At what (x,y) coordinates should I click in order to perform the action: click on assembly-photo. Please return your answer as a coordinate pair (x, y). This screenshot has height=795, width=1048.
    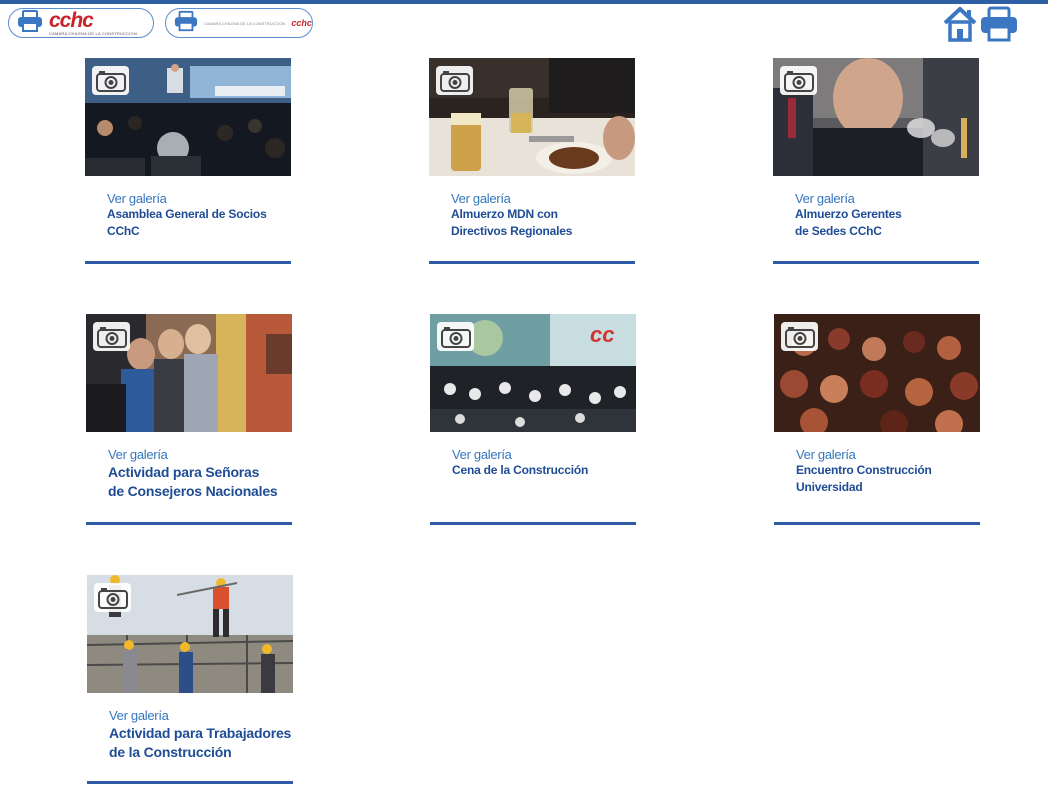
    Looking at the image, I should click on (188, 117).